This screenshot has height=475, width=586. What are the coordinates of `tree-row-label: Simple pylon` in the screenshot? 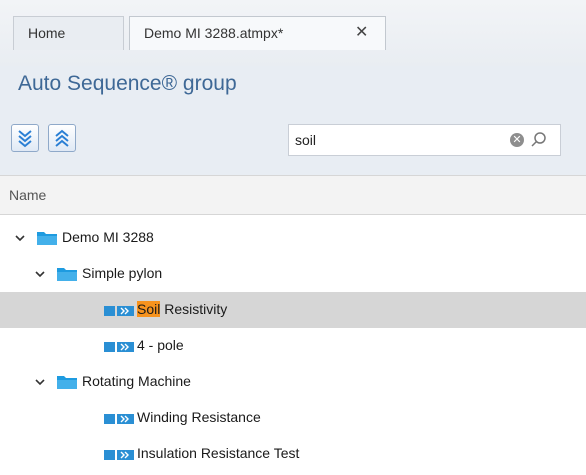 It's located at (122, 273).